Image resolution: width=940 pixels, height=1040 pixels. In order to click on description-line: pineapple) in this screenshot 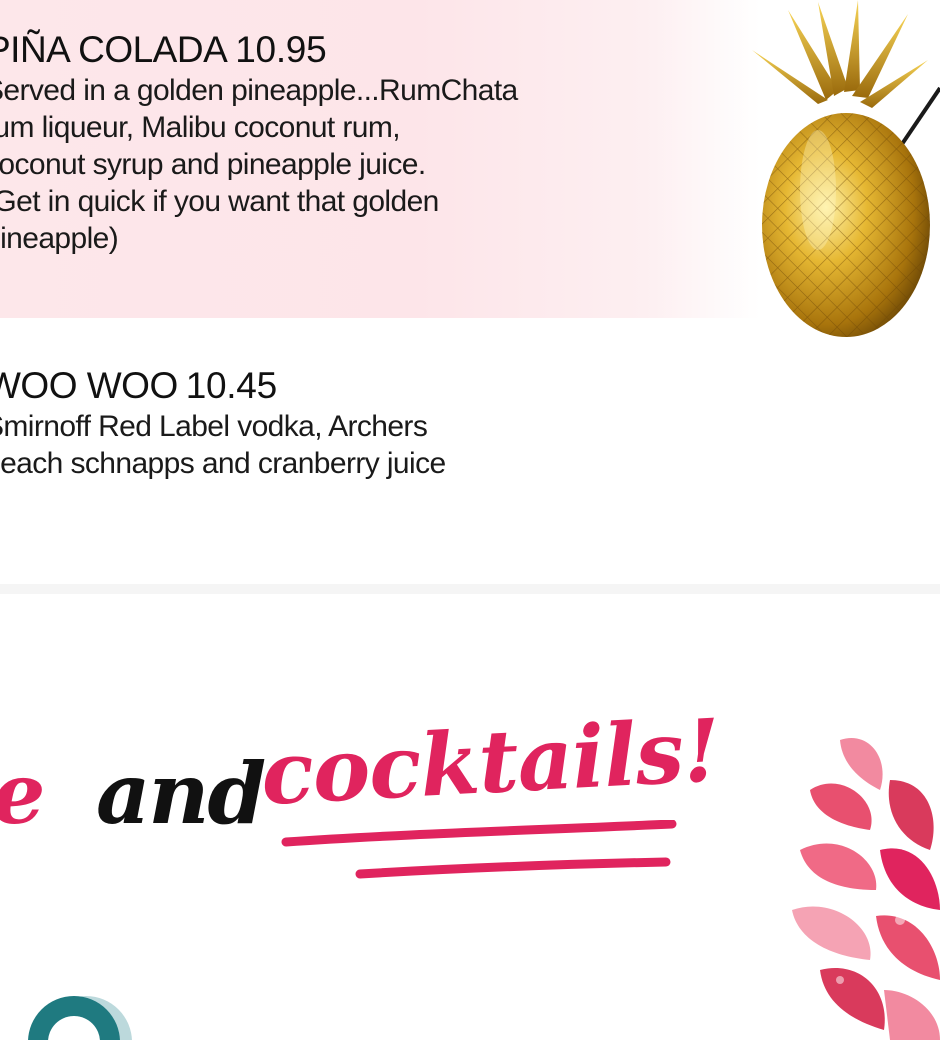, I will do `click(59, 238)`.